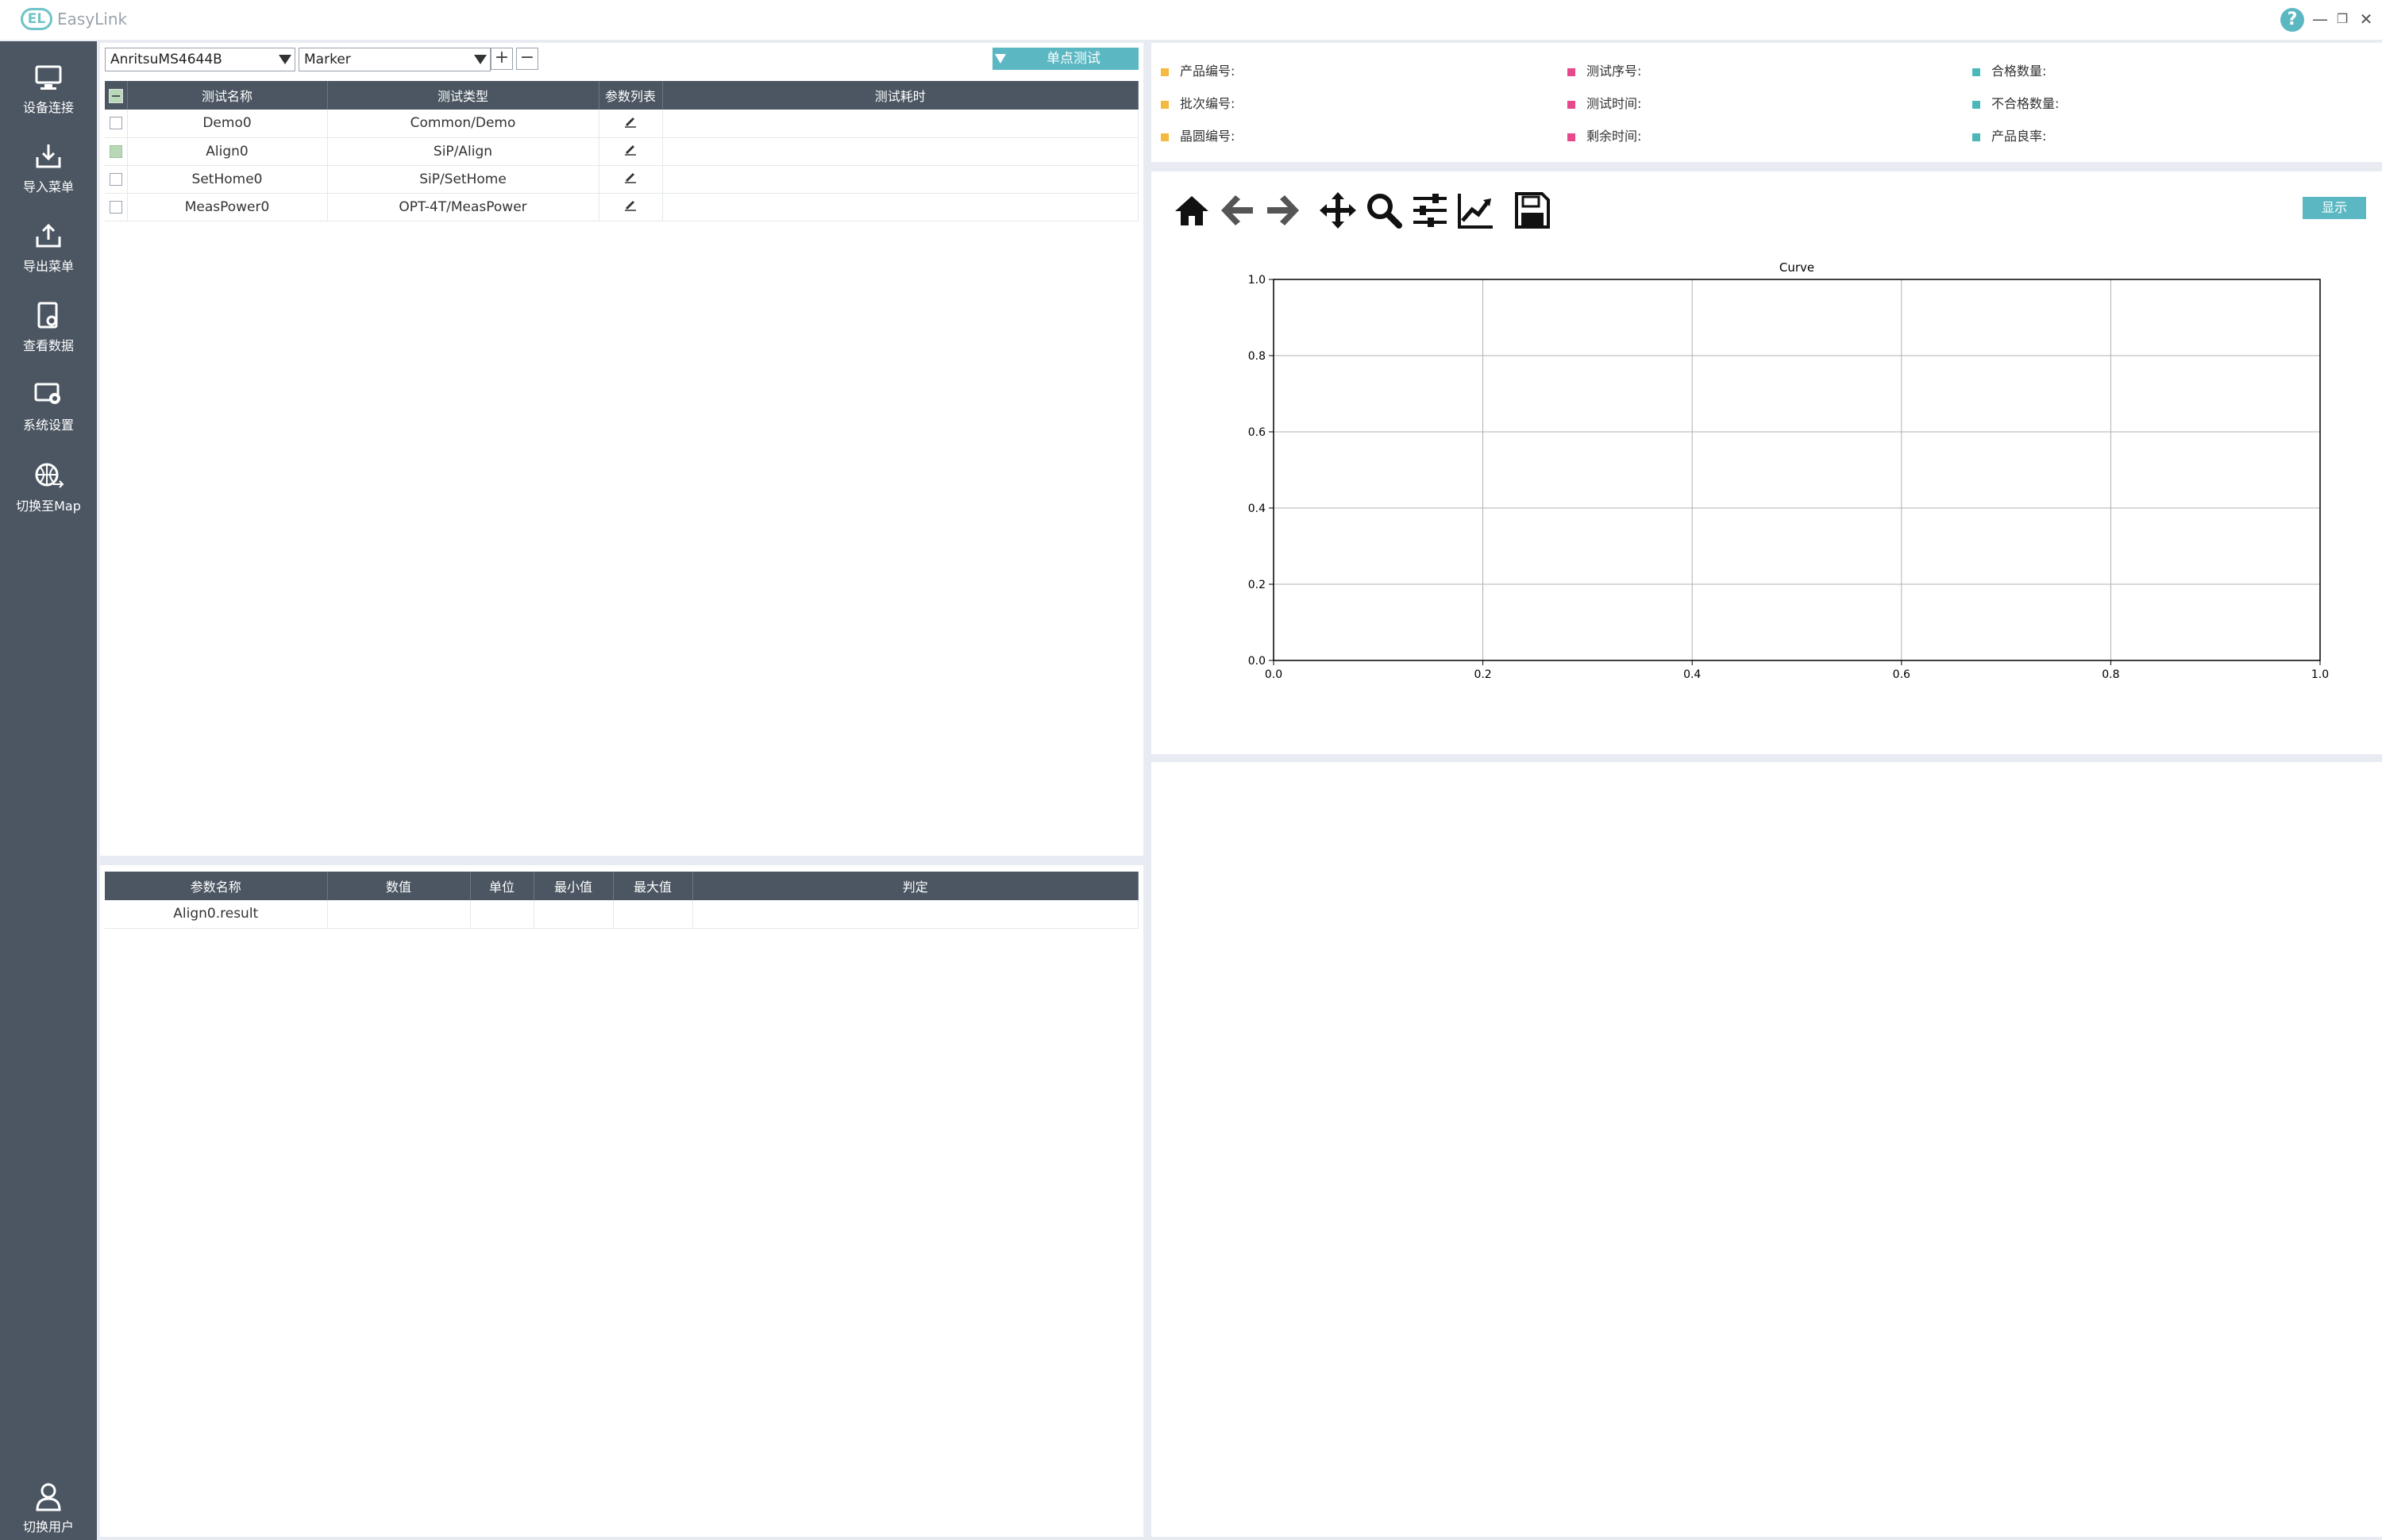 Image resolution: width=2382 pixels, height=1540 pixels. What do you see at coordinates (1198, 102) in the screenshot?
I see `info-batch-id: 批次编号:` at bounding box center [1198, 102].